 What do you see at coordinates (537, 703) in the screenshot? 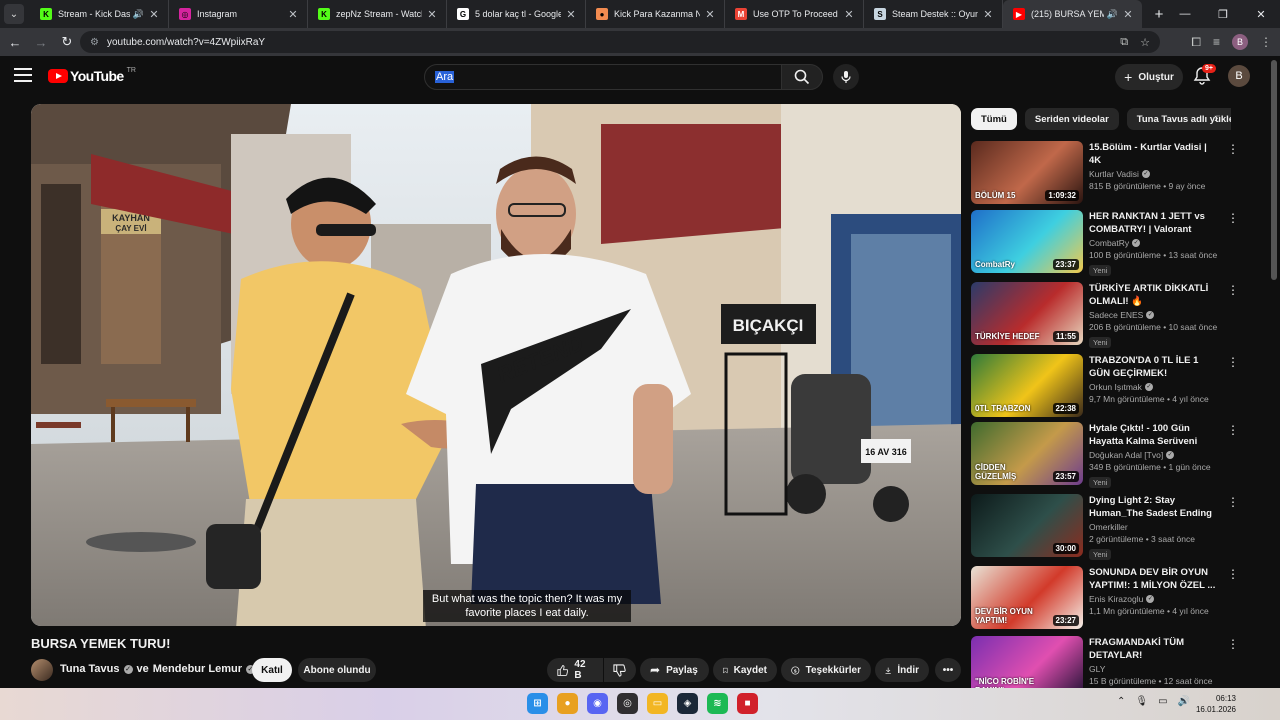
I see `windows-start-icon: ⊞` at bounding box center [537, 703].